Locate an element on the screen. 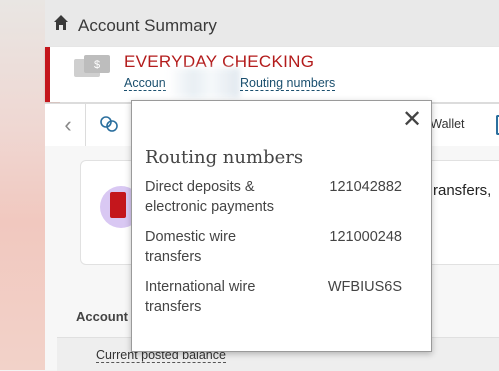 Image resolution: width=499 pixels, height=371 pixels. routing-number-value: 121000248 is located at coordinates (365, 237).